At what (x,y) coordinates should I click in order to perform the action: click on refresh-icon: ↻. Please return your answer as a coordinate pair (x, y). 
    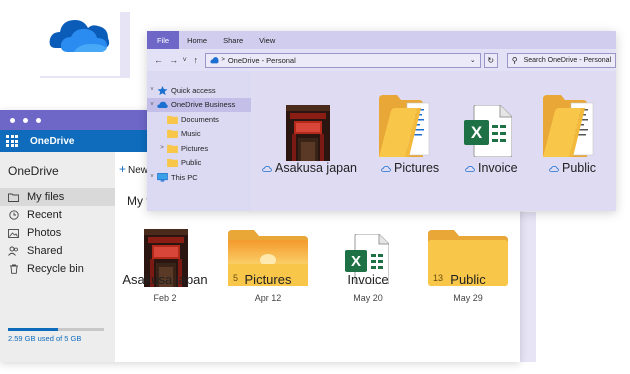
    Looking at the image, I should click on (491, 60).